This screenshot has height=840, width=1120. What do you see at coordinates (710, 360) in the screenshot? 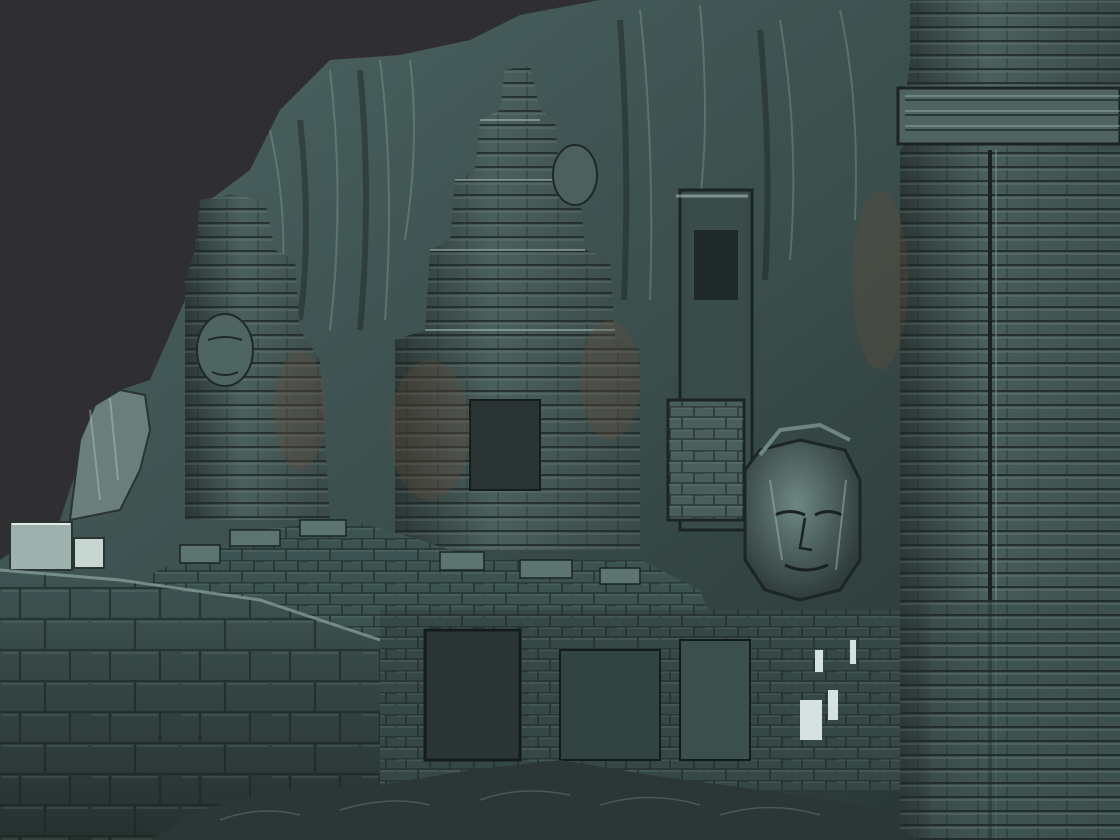
I see `stone-gateway` at bounding box center [710, 360].